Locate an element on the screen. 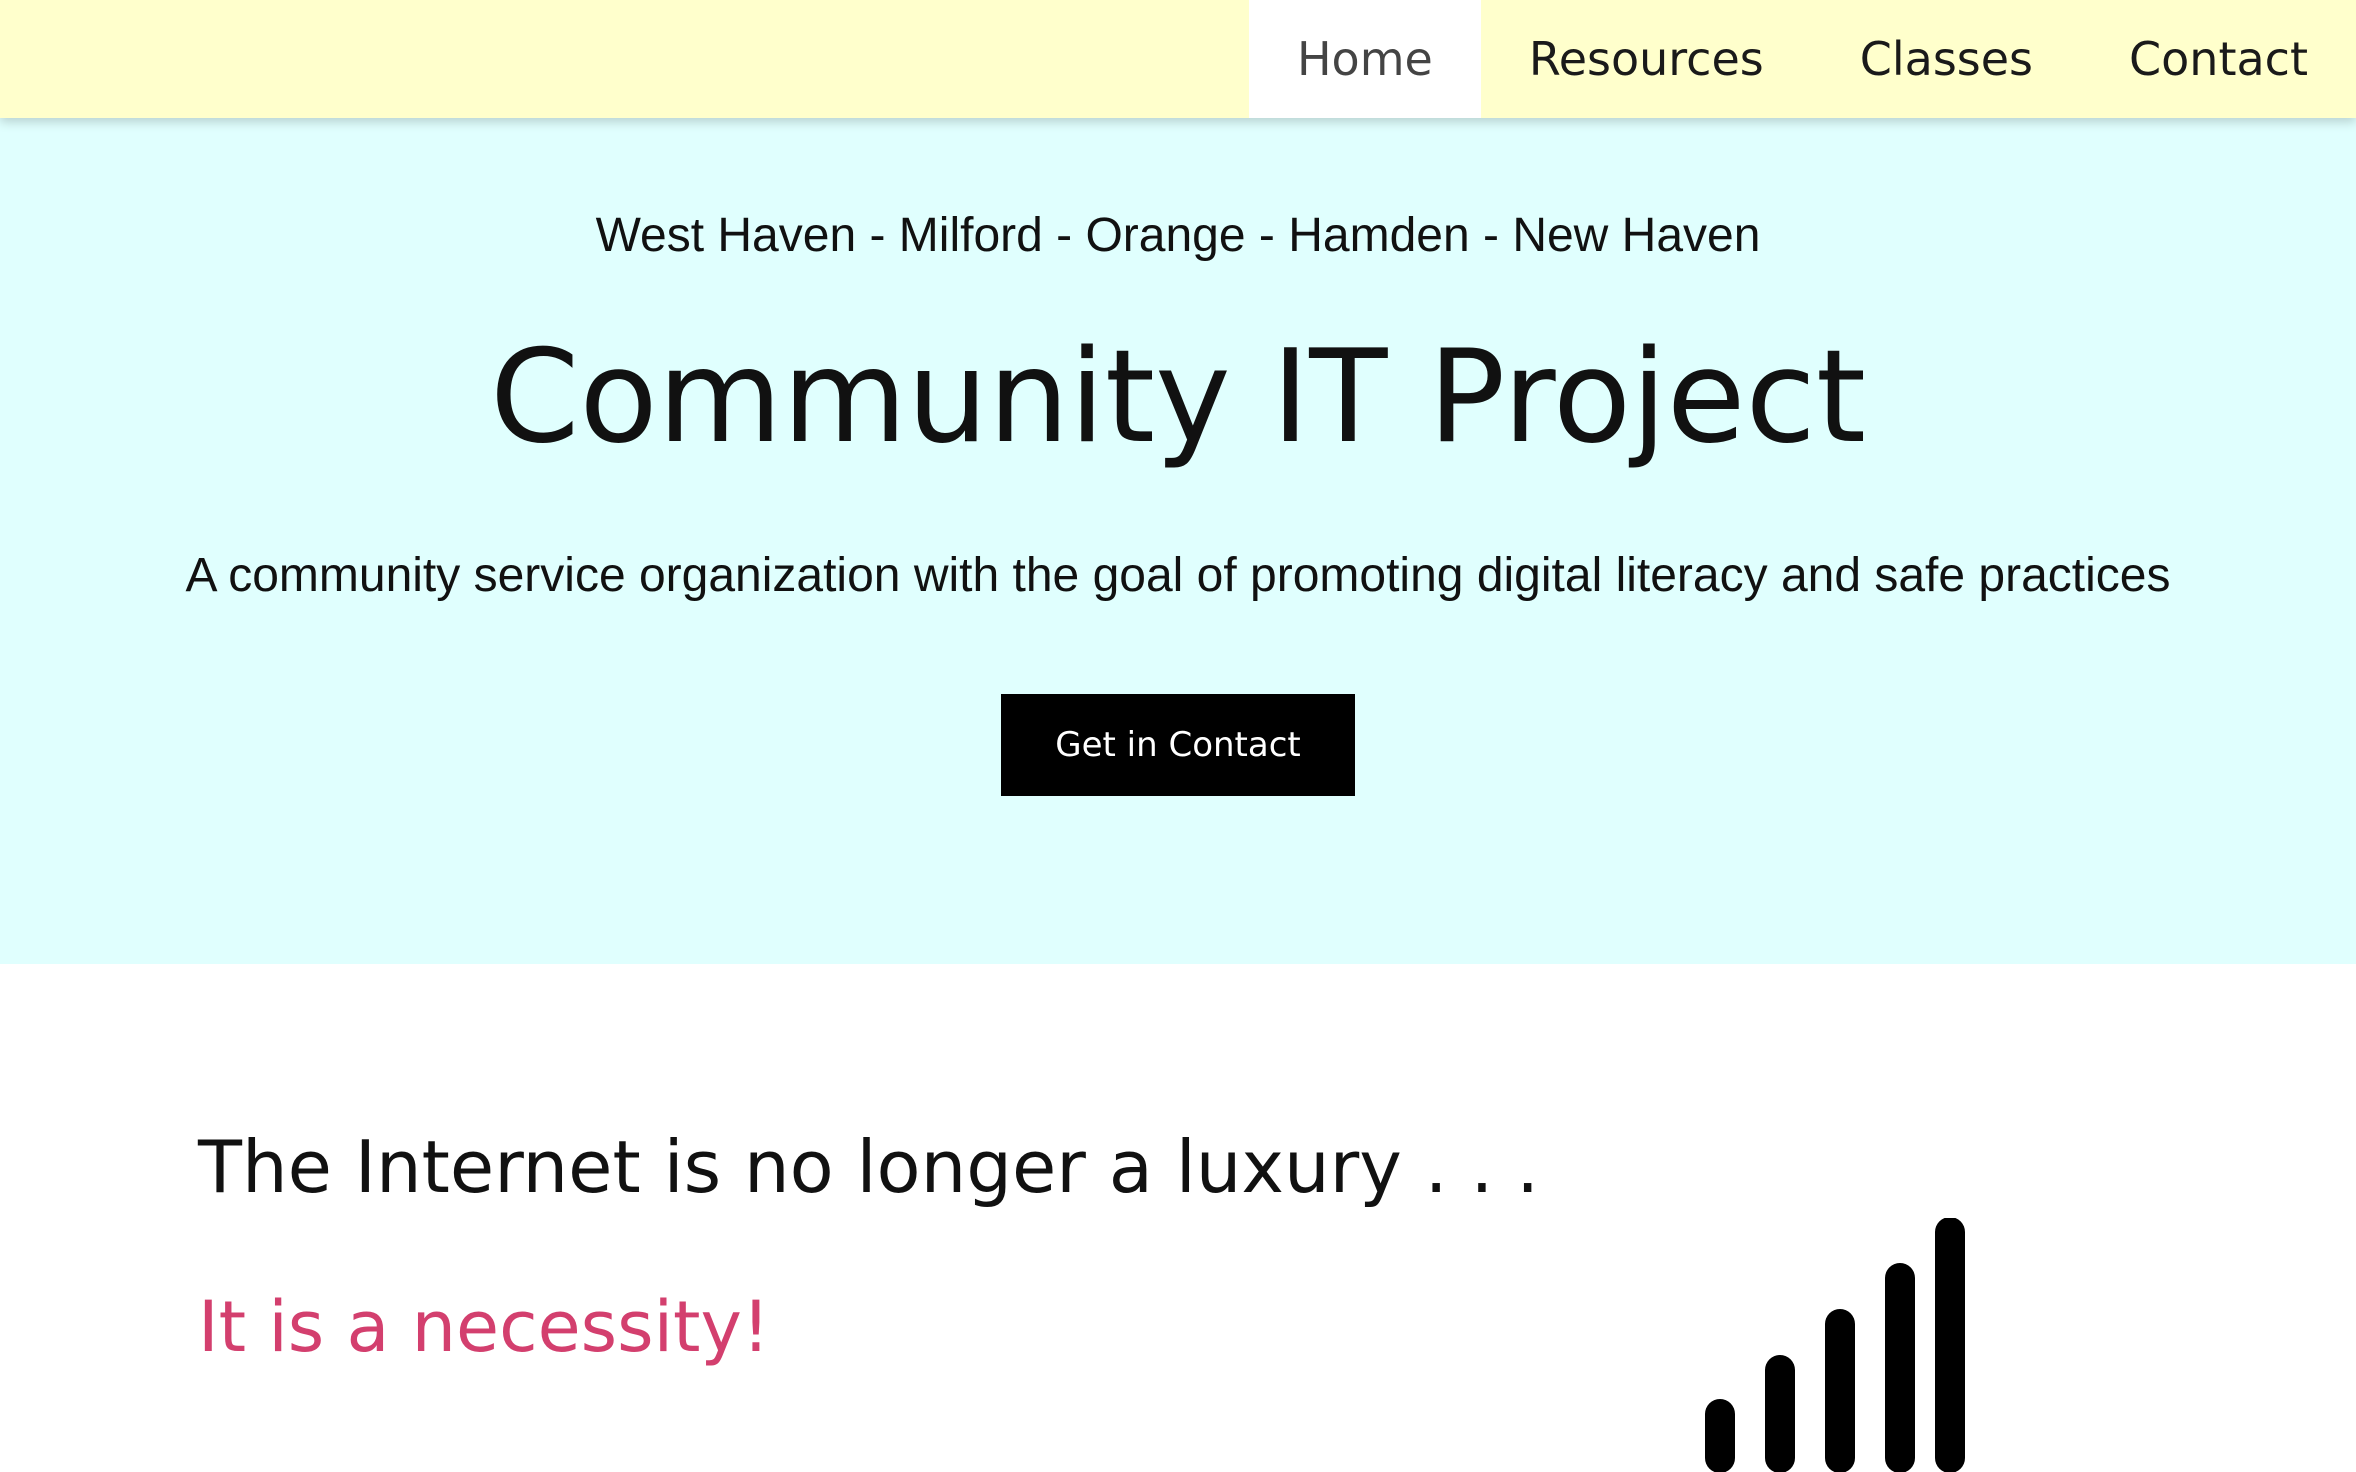 The image size is (2356, 1472). signal-bars-icon is located at coordinates (1835, 1345).